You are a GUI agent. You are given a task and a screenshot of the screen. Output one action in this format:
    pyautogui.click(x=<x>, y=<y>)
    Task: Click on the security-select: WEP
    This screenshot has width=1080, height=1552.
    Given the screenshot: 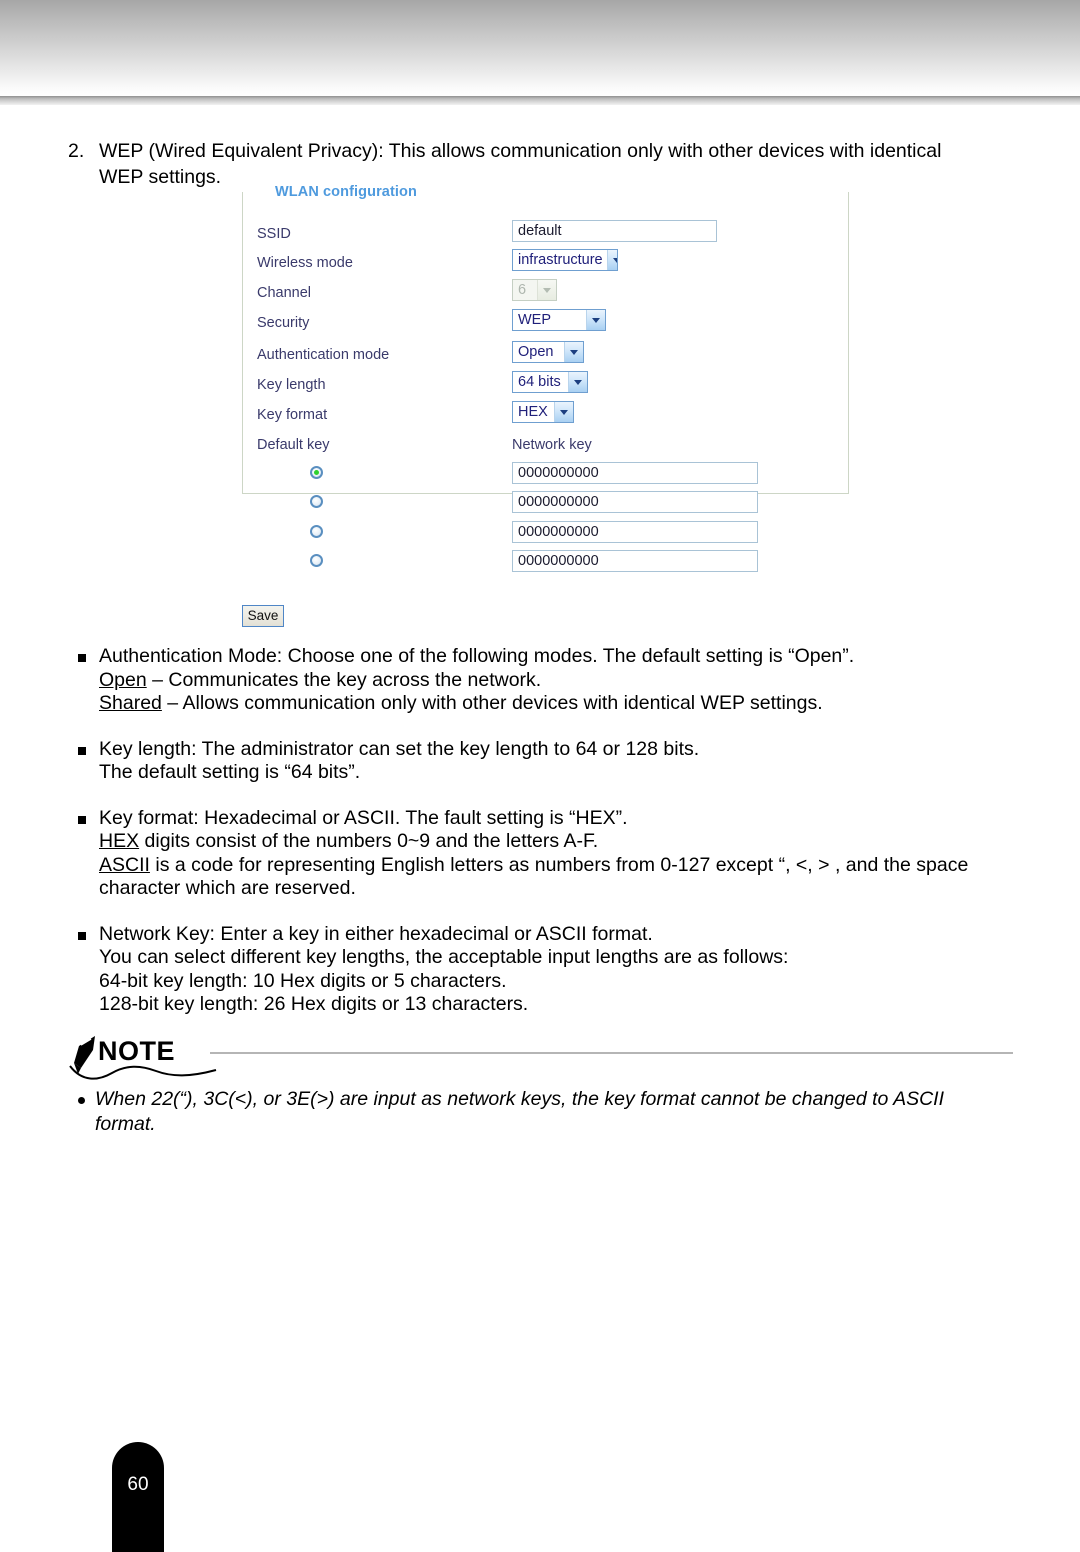 What is the action you would take?
    pyautogui.click(x=559, y=320)
    